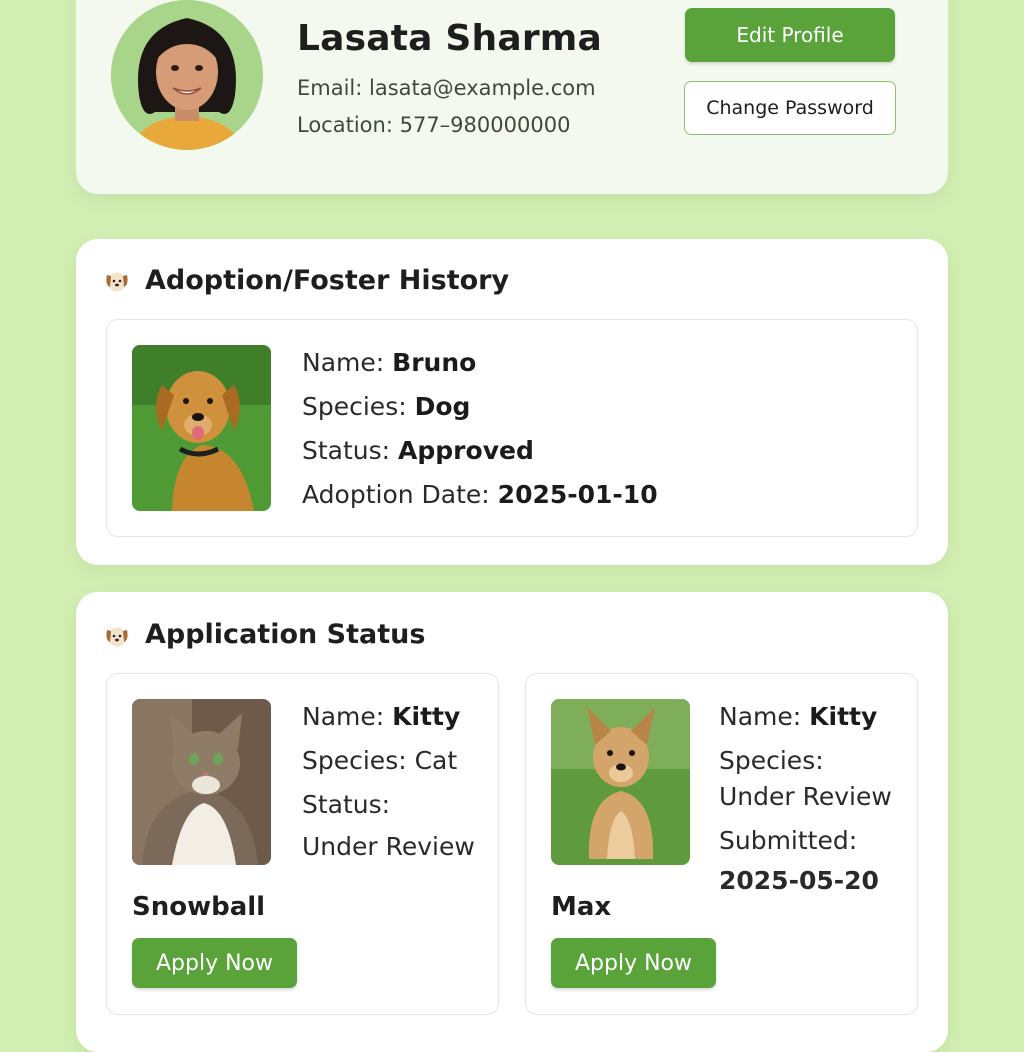  Describe the element at coordinates (343, 716) in the screenshot. I see `app1-name-label: Name:` at that location.